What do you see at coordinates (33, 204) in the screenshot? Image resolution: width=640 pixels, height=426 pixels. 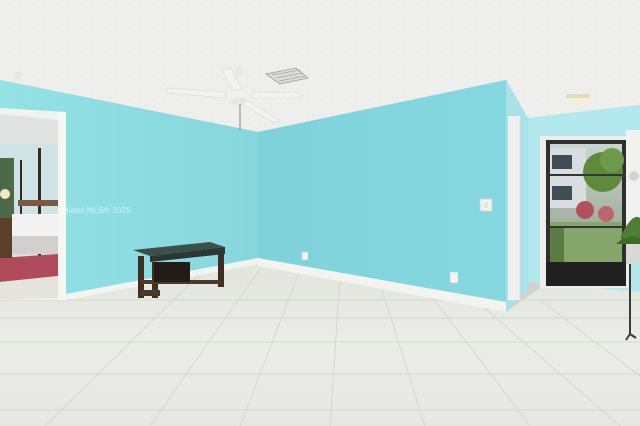 I see `bedroom-doorway` at bounding box center [33, 204].